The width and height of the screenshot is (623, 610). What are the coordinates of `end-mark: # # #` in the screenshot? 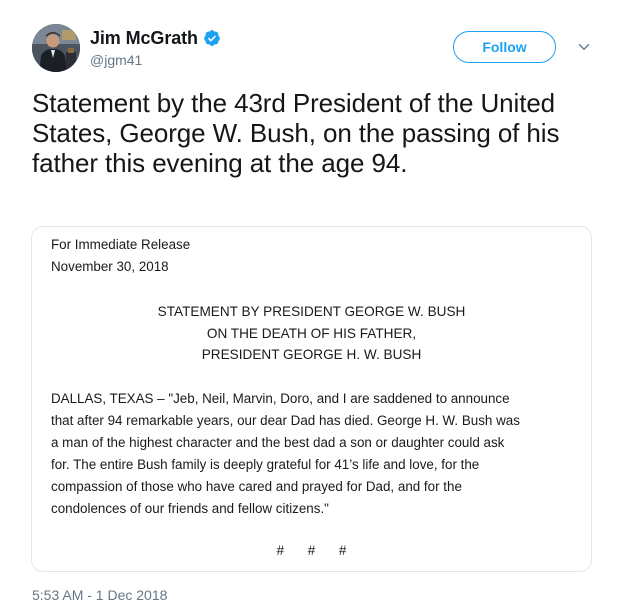 It's located at (316, 550).